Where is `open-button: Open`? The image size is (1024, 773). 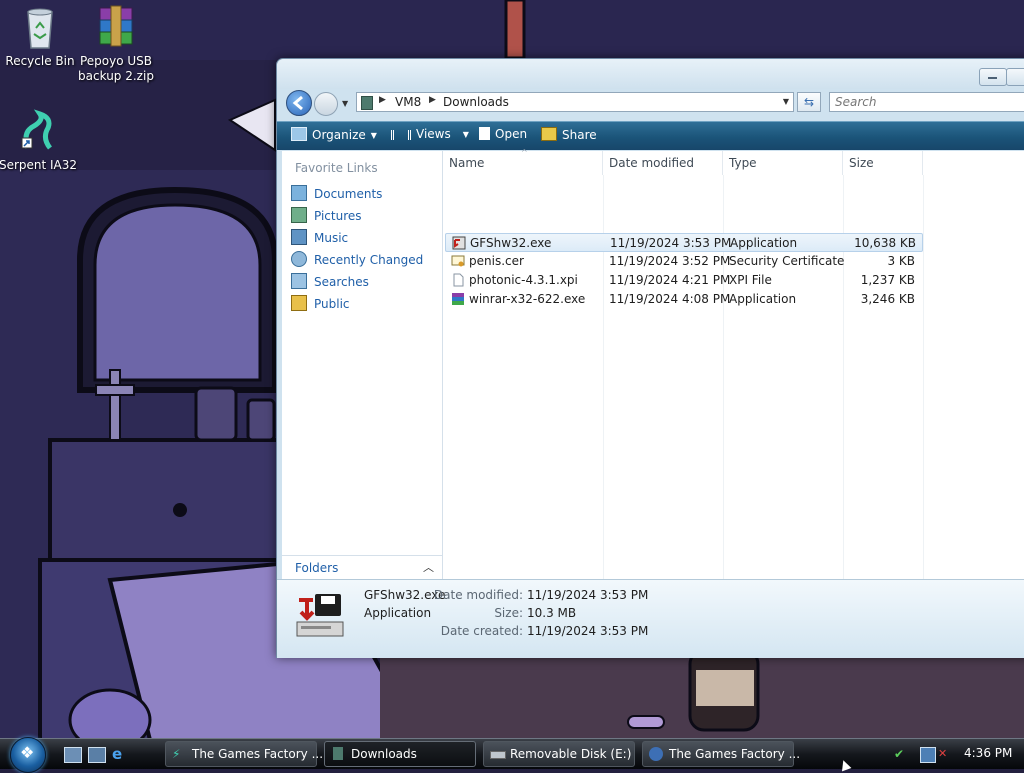
open-button: Open is located at coordinates (503, 134).